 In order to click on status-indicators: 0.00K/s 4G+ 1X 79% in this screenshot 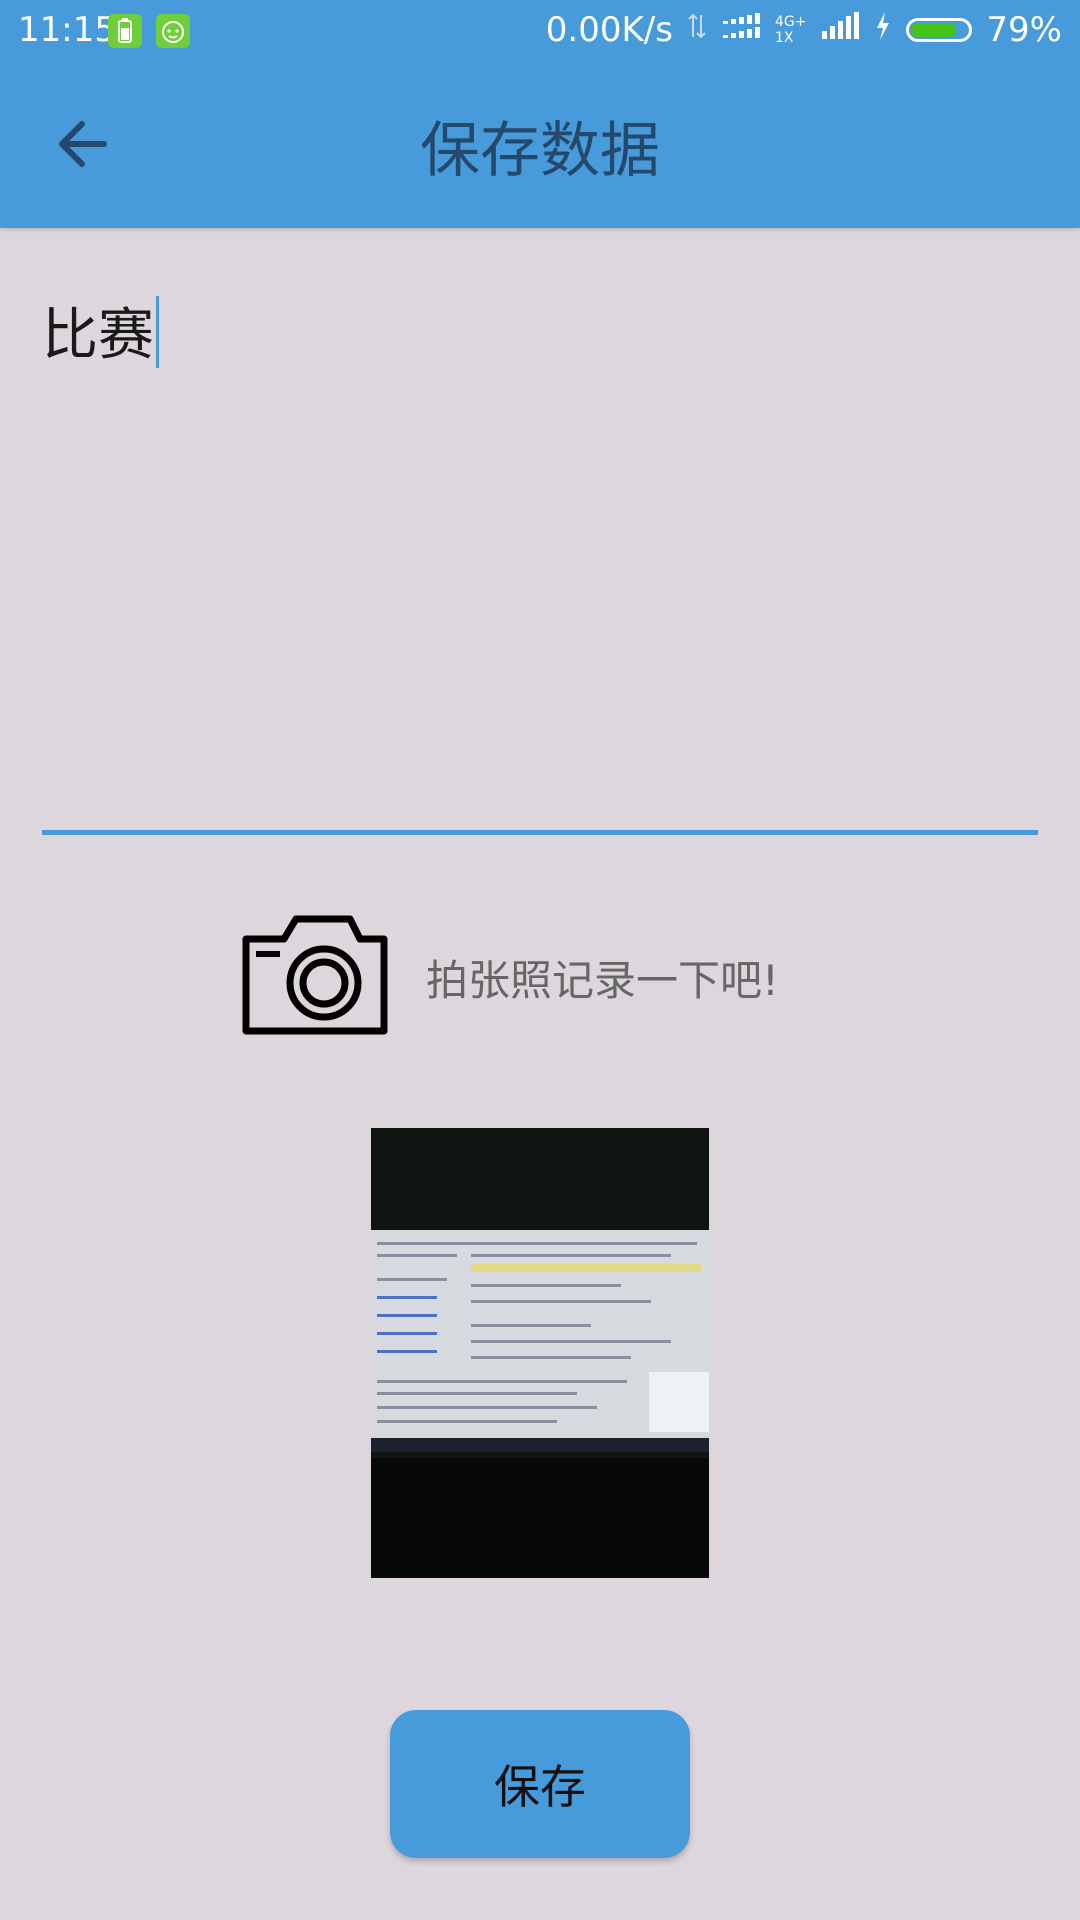, I will do `click(804, 30)`.